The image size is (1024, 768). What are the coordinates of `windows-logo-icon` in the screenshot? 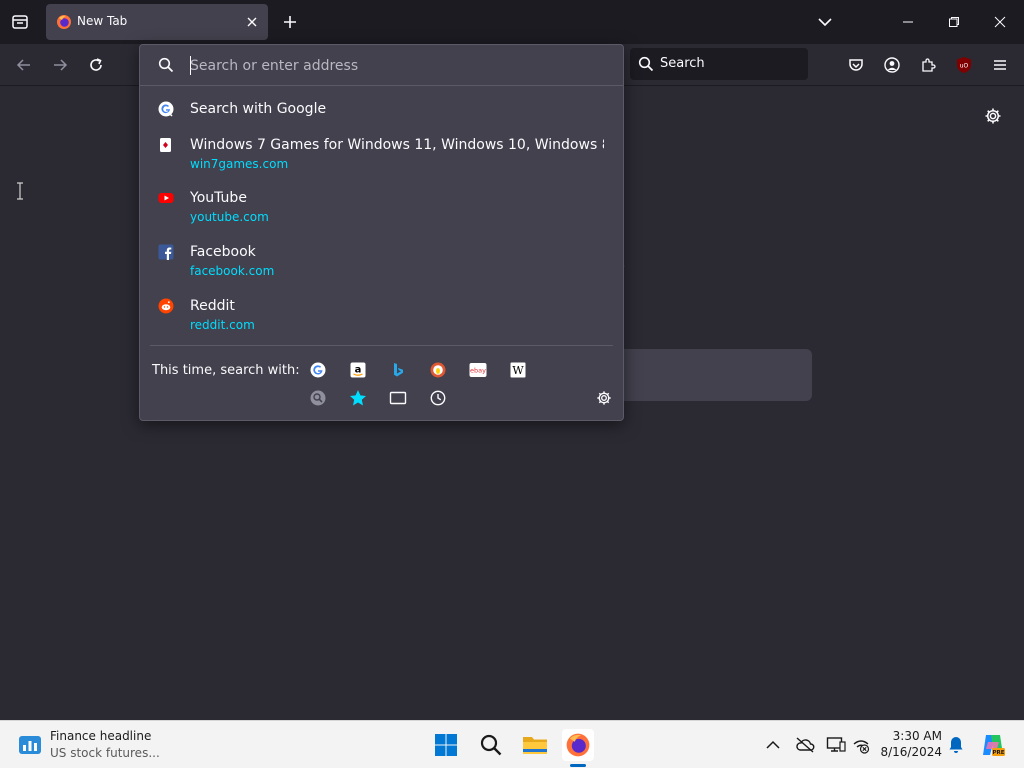 It's located at (446, 745).